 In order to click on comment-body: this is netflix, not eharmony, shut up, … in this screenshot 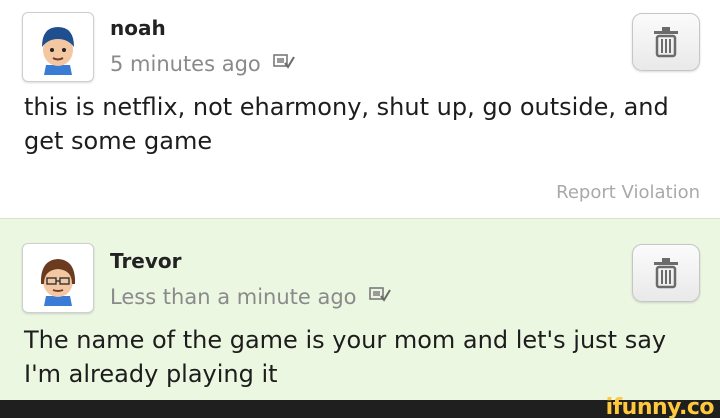, I will do `click(346, 124)`.